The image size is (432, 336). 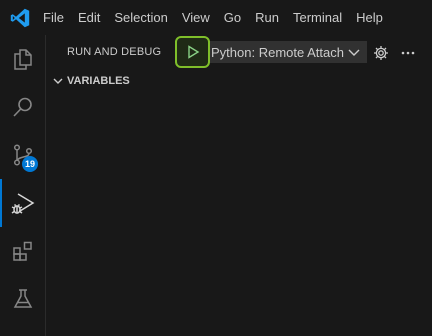 I want to click on activity-extensions, so click(x=23, y=251).